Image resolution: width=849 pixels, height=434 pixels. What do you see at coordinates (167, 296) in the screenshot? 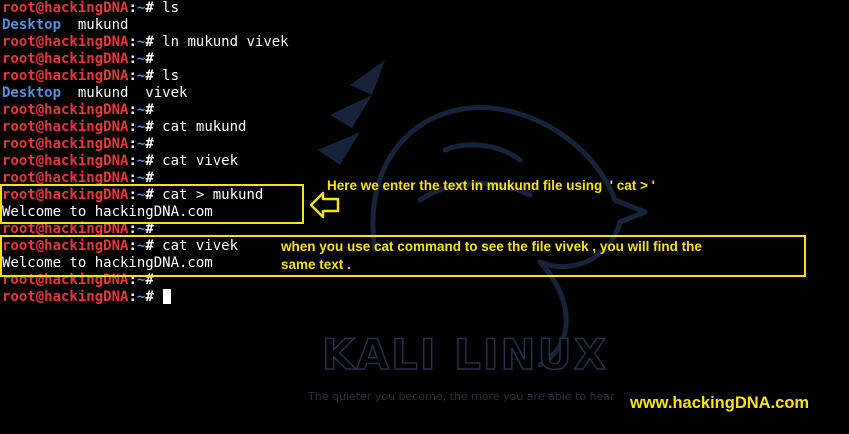
I see `terminal-cursor` at bounding box center [167, 296].